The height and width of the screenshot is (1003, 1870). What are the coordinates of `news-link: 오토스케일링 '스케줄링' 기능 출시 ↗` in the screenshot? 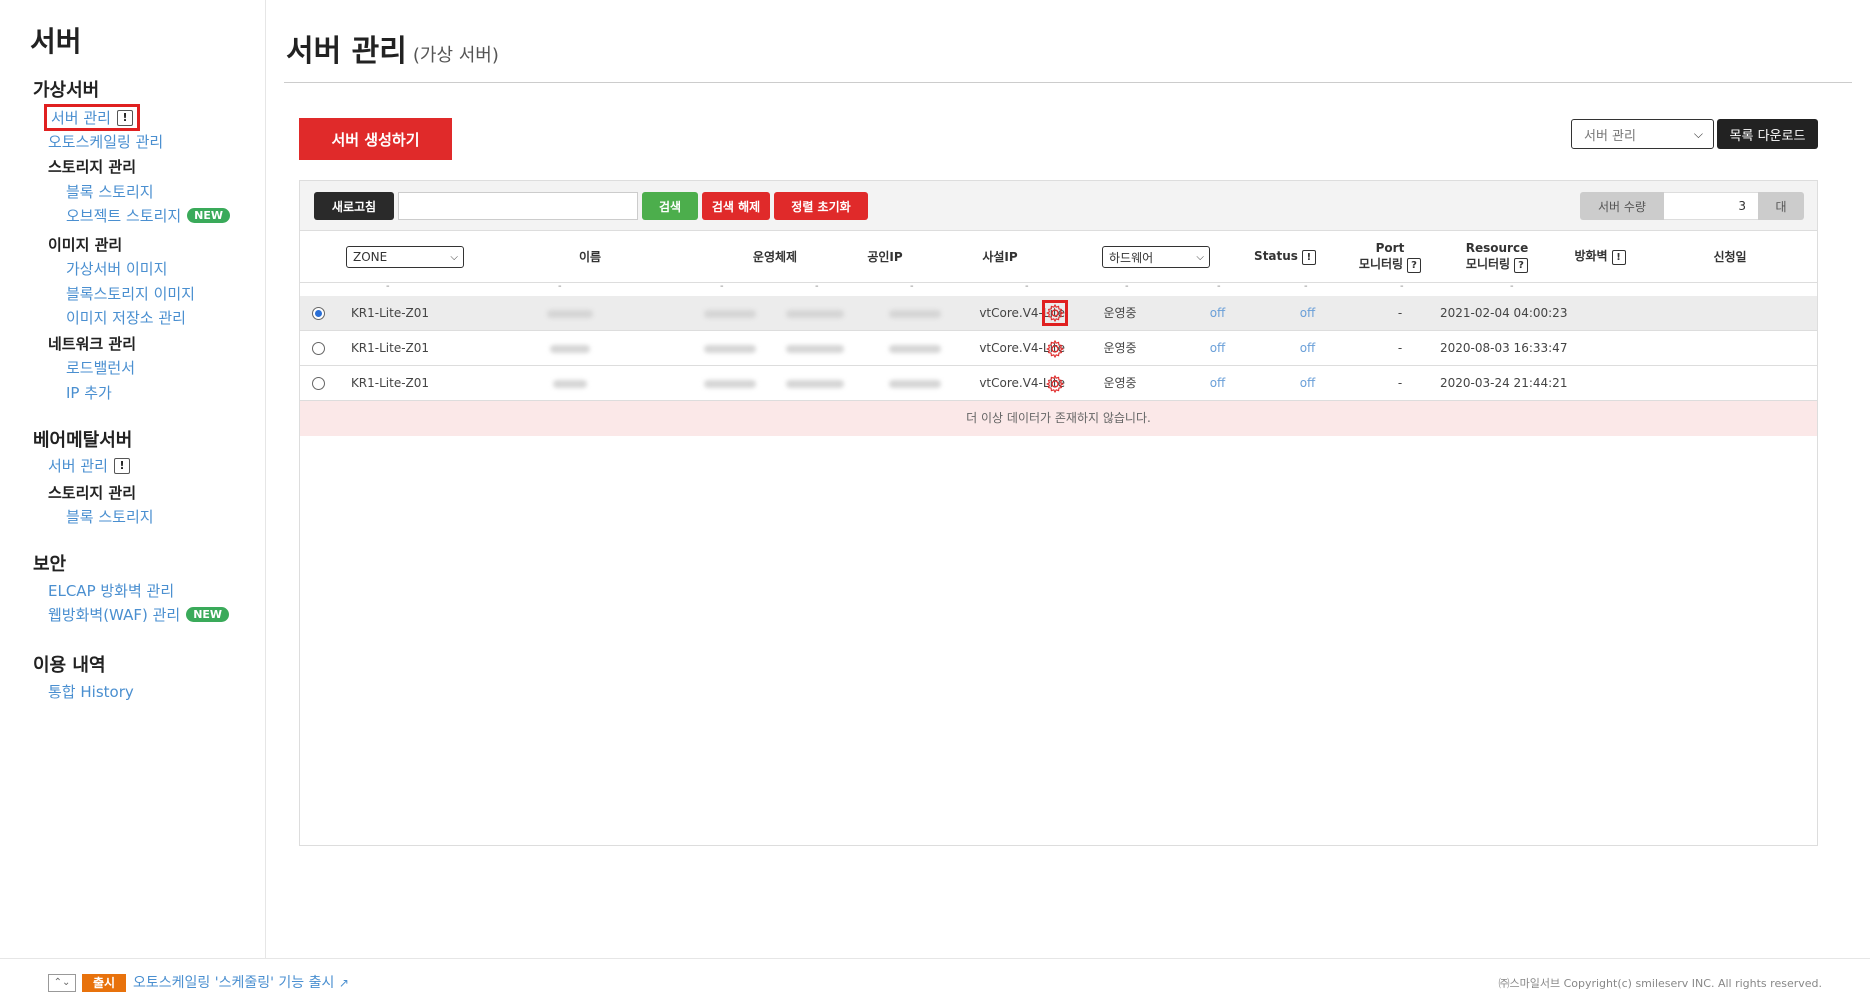 It's located at (241, 982).